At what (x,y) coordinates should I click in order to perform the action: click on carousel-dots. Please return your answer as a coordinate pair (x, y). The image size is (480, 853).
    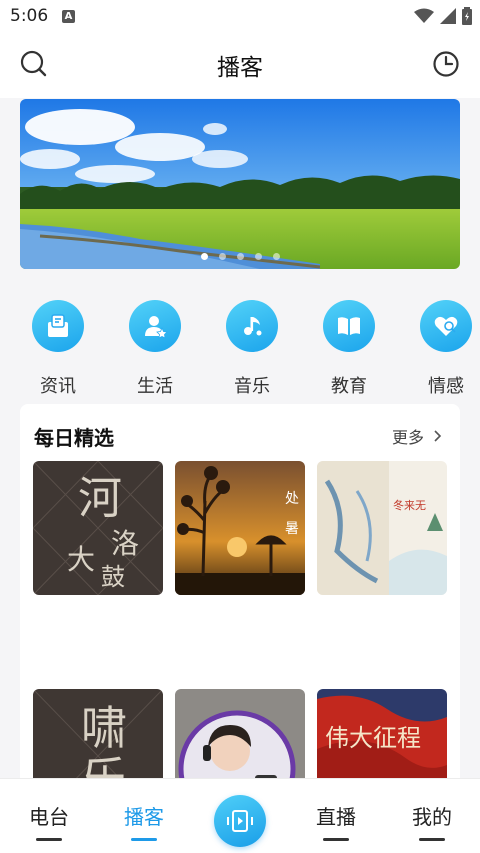
    Looking at the image, I should click on (240, 256).